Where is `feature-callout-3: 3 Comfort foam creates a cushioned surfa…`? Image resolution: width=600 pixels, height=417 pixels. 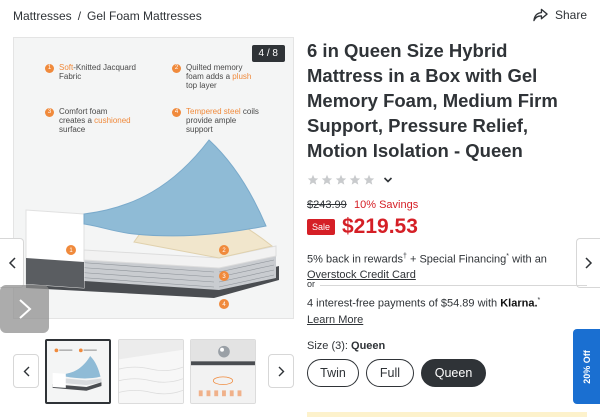
feature-callout-3: 3 Comfort foam creates a cushioned surfa… is located at coordinates (90, 120).